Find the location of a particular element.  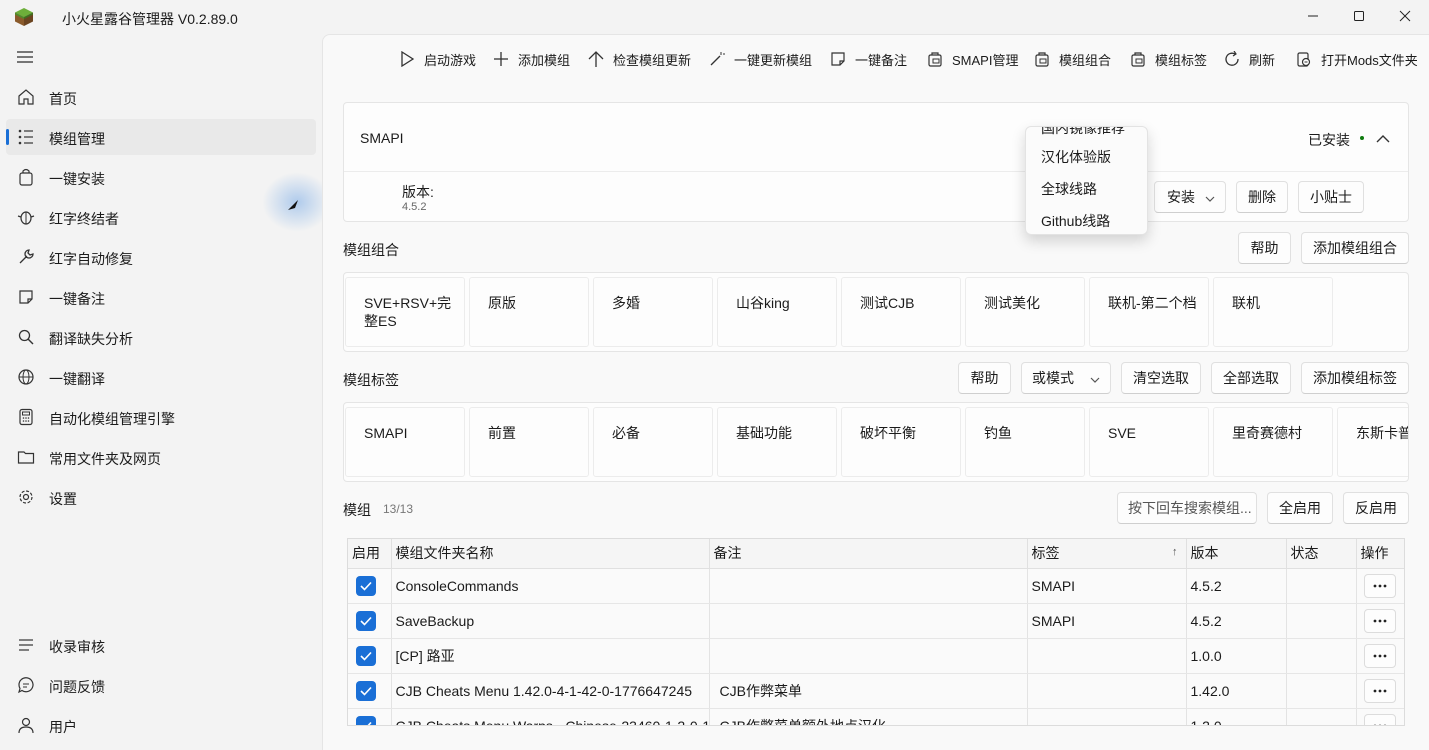

combos-help-button: 帮助 is located at coordinates (1264, 248).